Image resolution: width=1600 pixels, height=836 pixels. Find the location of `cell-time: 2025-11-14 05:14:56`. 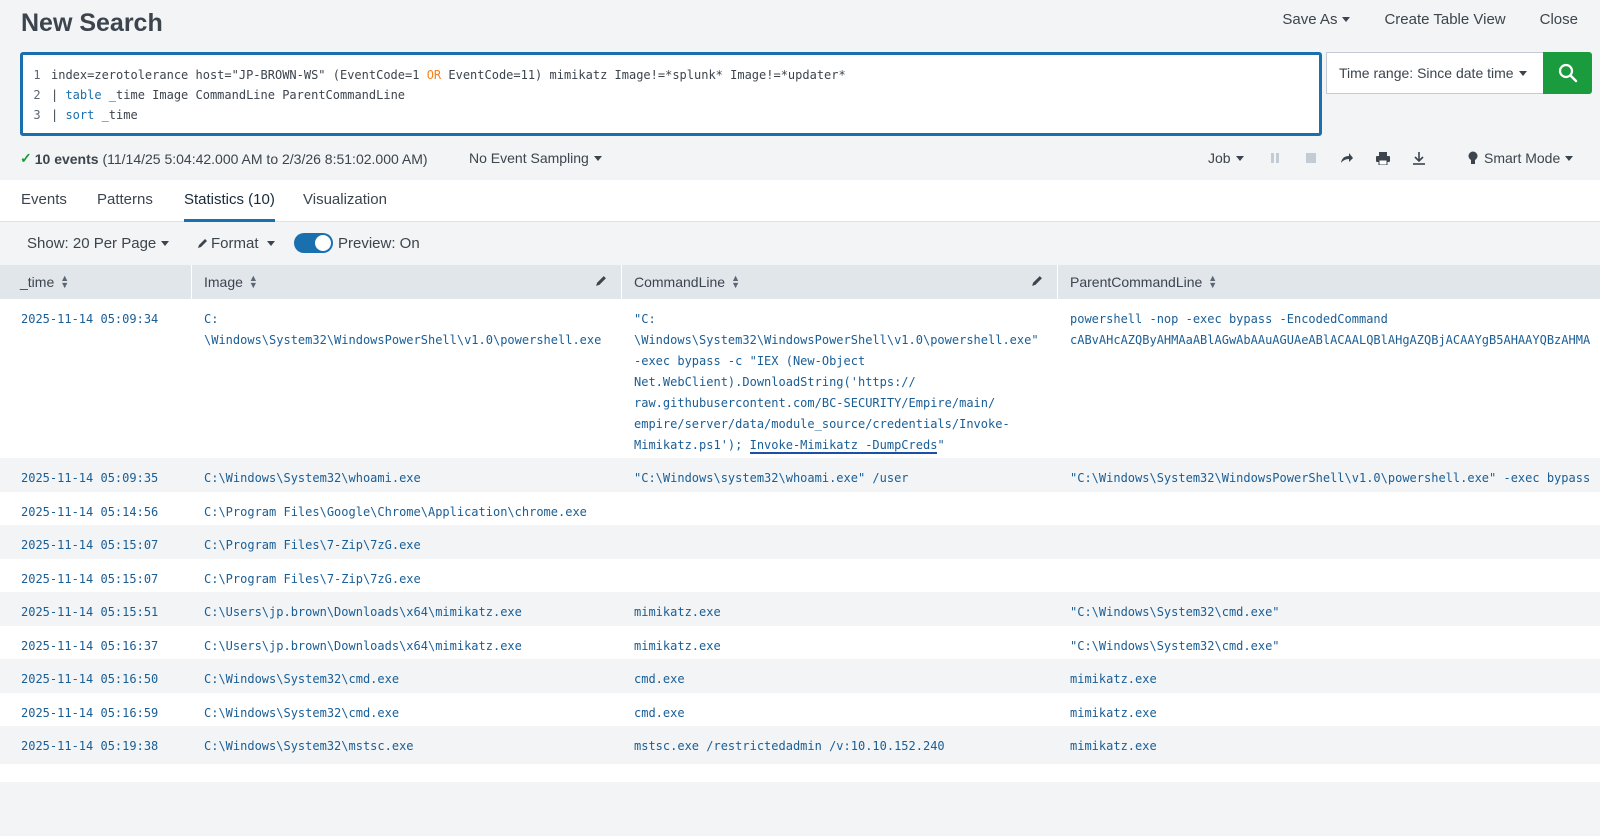

cell-time: 2025-11-14 05:14:56 is located at coordinates (90, 512).